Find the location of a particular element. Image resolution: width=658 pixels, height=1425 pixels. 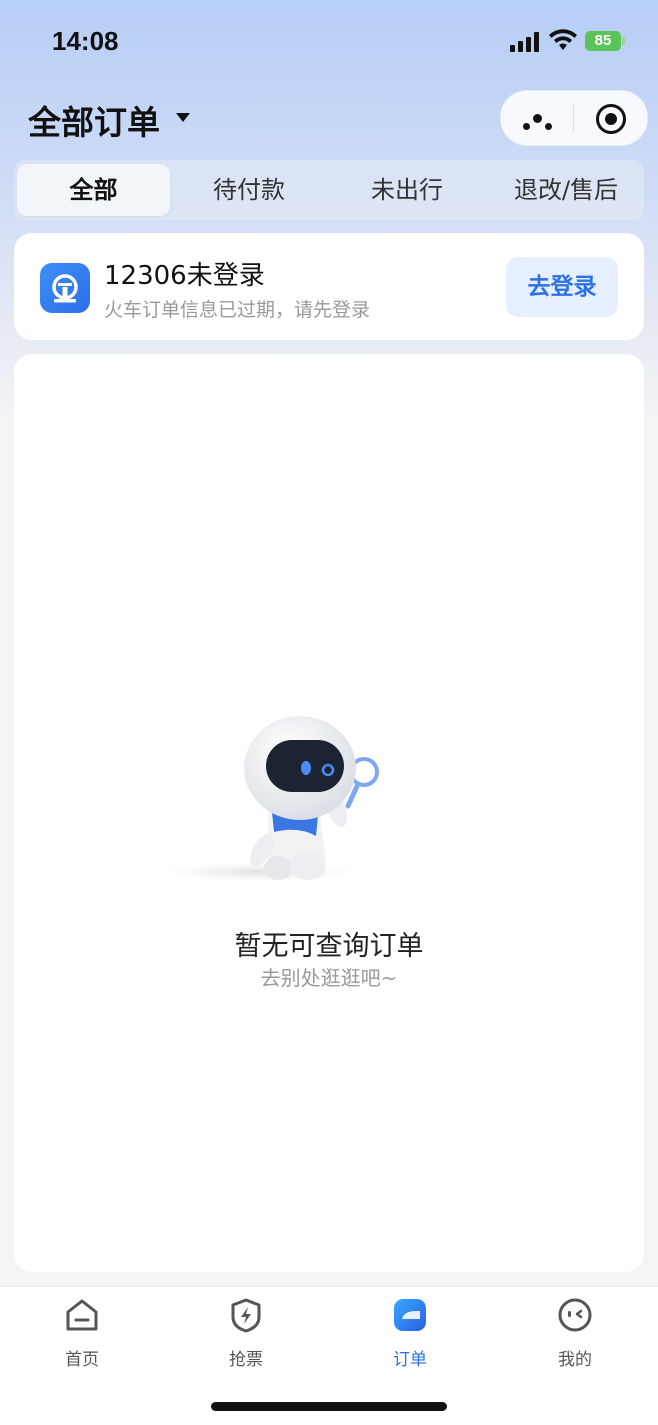

caret-down-icon is located at coordinates (183, 117).